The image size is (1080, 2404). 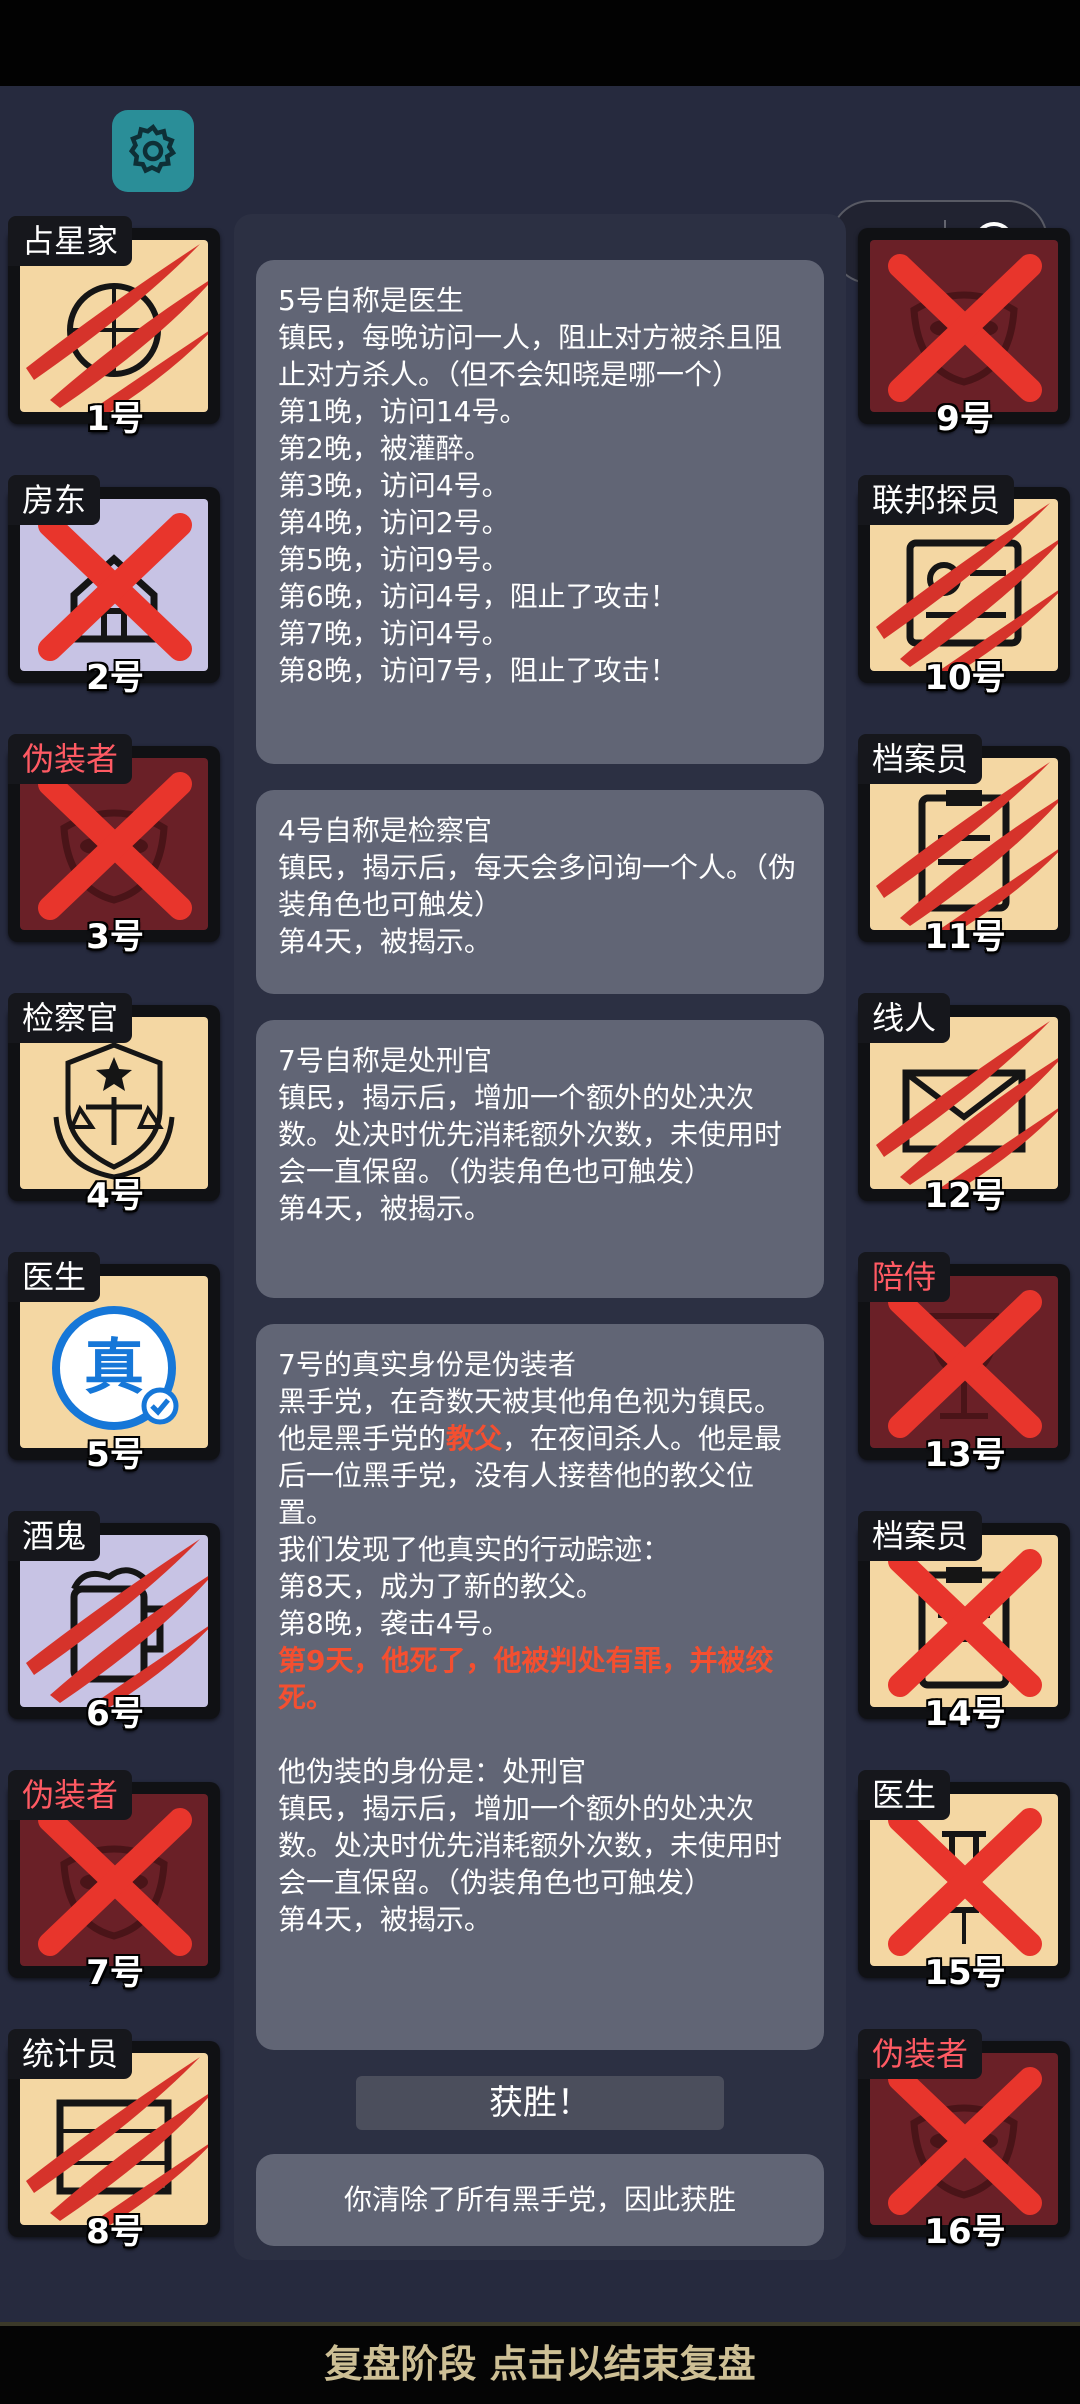 I want to click on victory-label: 获胜！, so click(x=540, y=2103).